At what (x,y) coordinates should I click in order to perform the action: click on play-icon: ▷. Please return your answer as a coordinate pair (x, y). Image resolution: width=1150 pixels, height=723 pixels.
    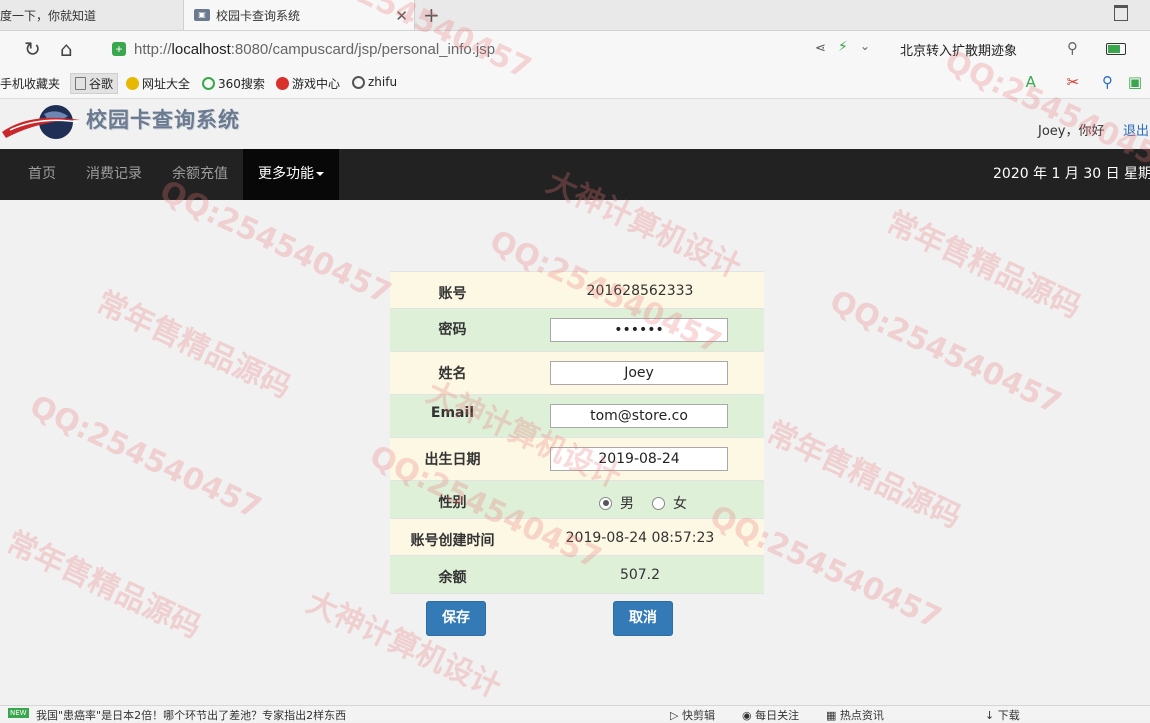
    Looking at the image, I should click on (676, 715).